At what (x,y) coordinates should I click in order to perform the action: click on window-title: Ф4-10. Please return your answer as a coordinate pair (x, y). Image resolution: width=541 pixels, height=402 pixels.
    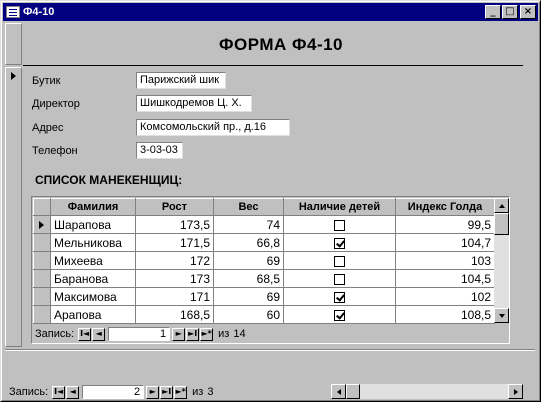
    Looking at the image, I should click on (39, 12).